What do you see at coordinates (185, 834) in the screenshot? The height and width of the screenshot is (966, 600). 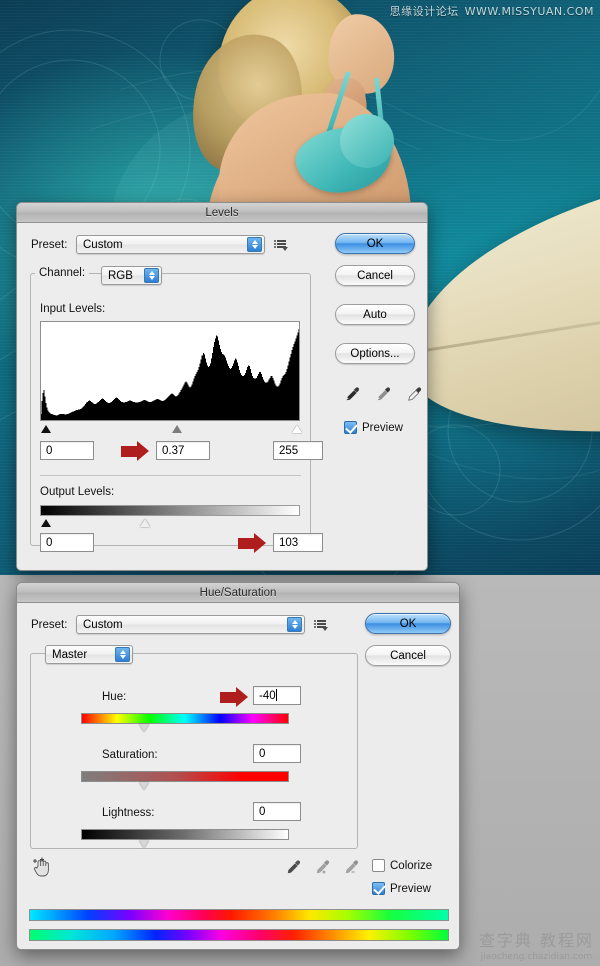 I see `lightness-slider-track` at bounding box center [185, 834].